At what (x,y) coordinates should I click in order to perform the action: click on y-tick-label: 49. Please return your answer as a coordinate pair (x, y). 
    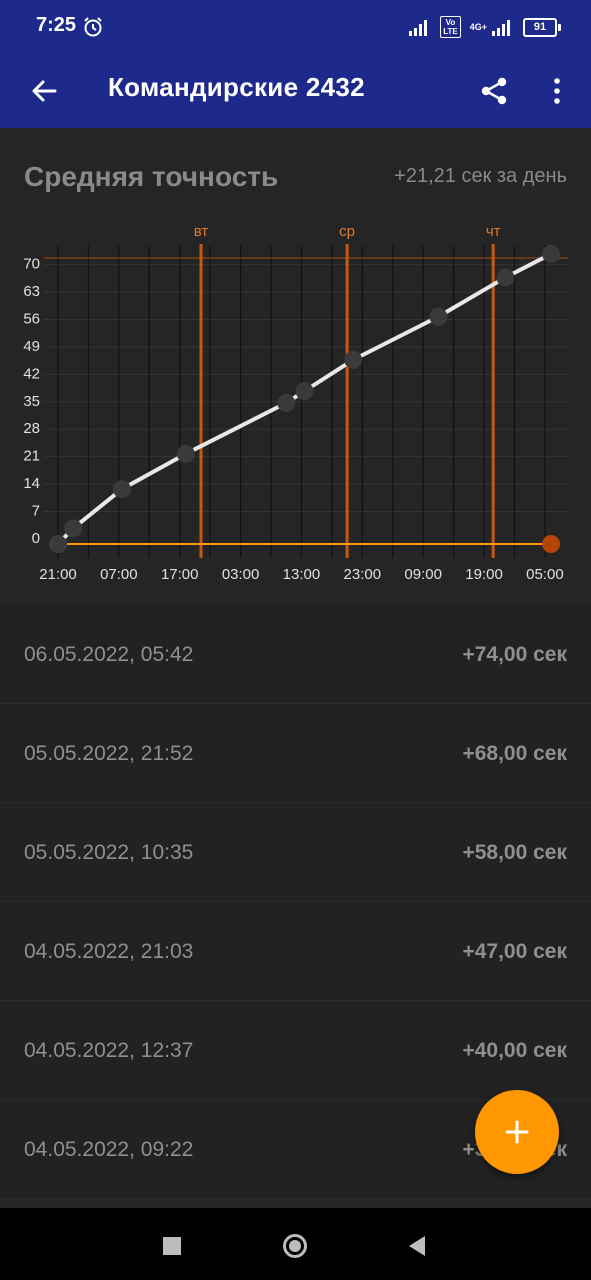
    Looking at the image, I should click on (31, 346).